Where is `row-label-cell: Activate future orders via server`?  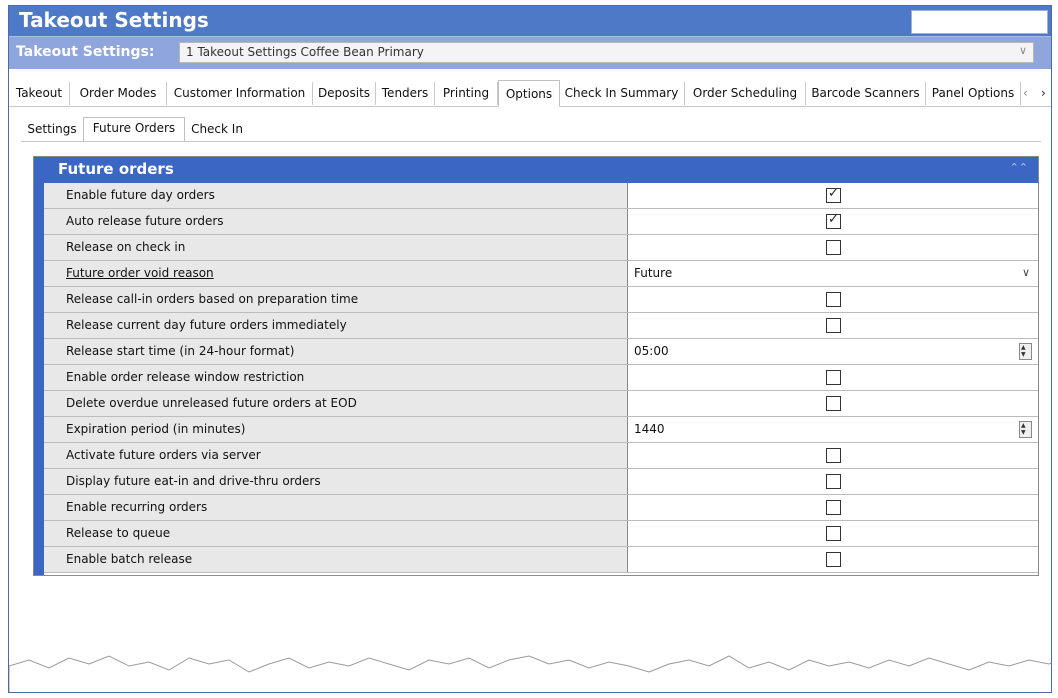
row-label-cell: Activate future orders via server is located at coordinates (336, 455).